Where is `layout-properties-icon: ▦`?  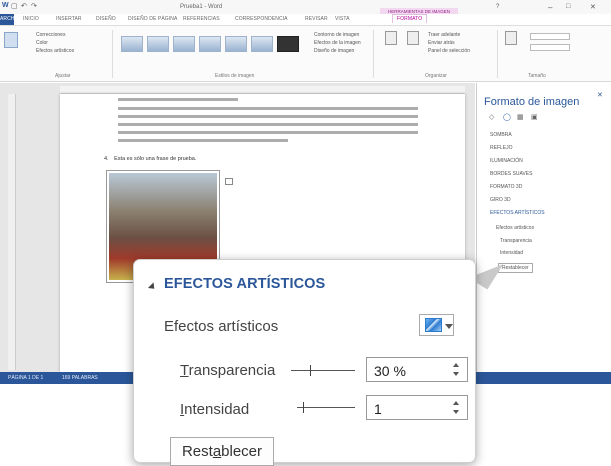 layout-properties-icon: ▦ is located at coordinates (520, 117).